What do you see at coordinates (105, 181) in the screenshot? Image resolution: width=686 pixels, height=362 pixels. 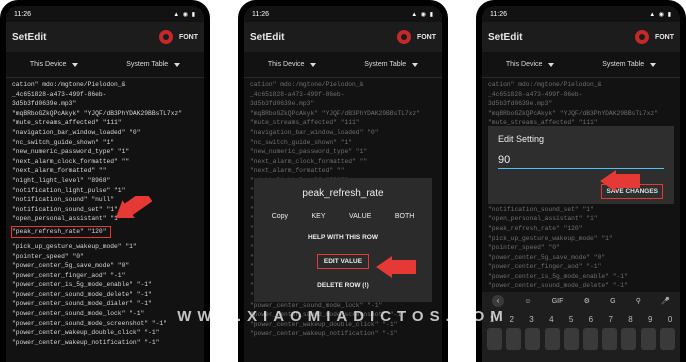 I see `settings-row: "night_light_level" "8968"` at bounding box center [105, 181].